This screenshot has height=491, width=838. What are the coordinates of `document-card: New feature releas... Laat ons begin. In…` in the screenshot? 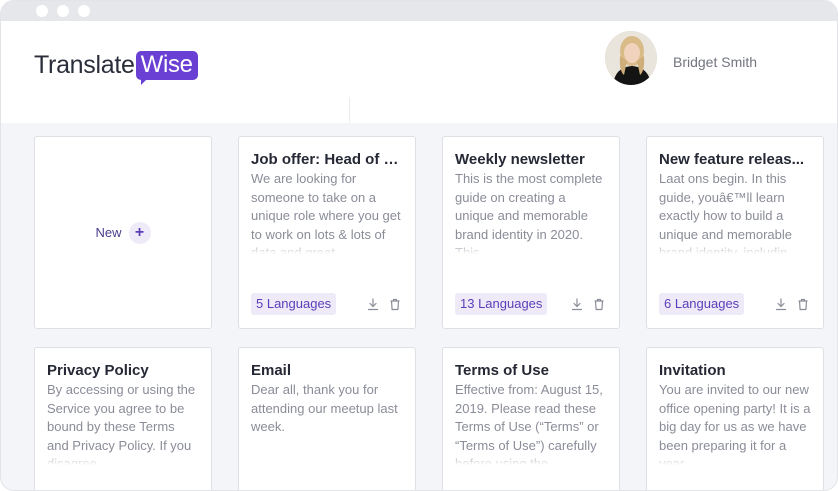 It's located at (735, 232).